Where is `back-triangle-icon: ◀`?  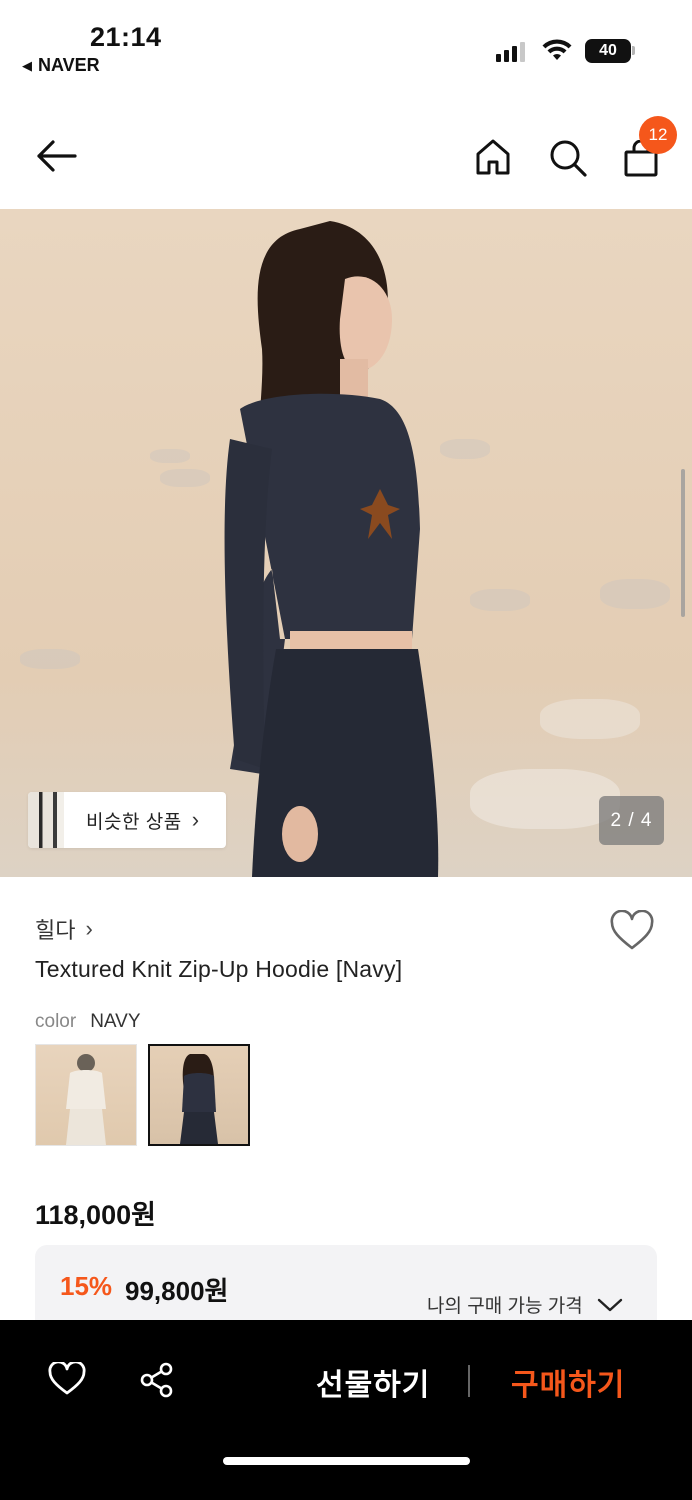 back-triangle-icon: ◀ is located at coordinates (27, 65).